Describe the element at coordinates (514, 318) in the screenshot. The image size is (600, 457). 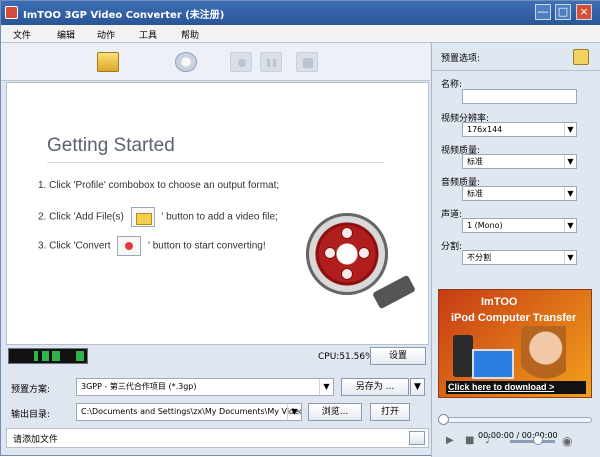
I see `ad-product: iPod Computer Transfer` at that location.